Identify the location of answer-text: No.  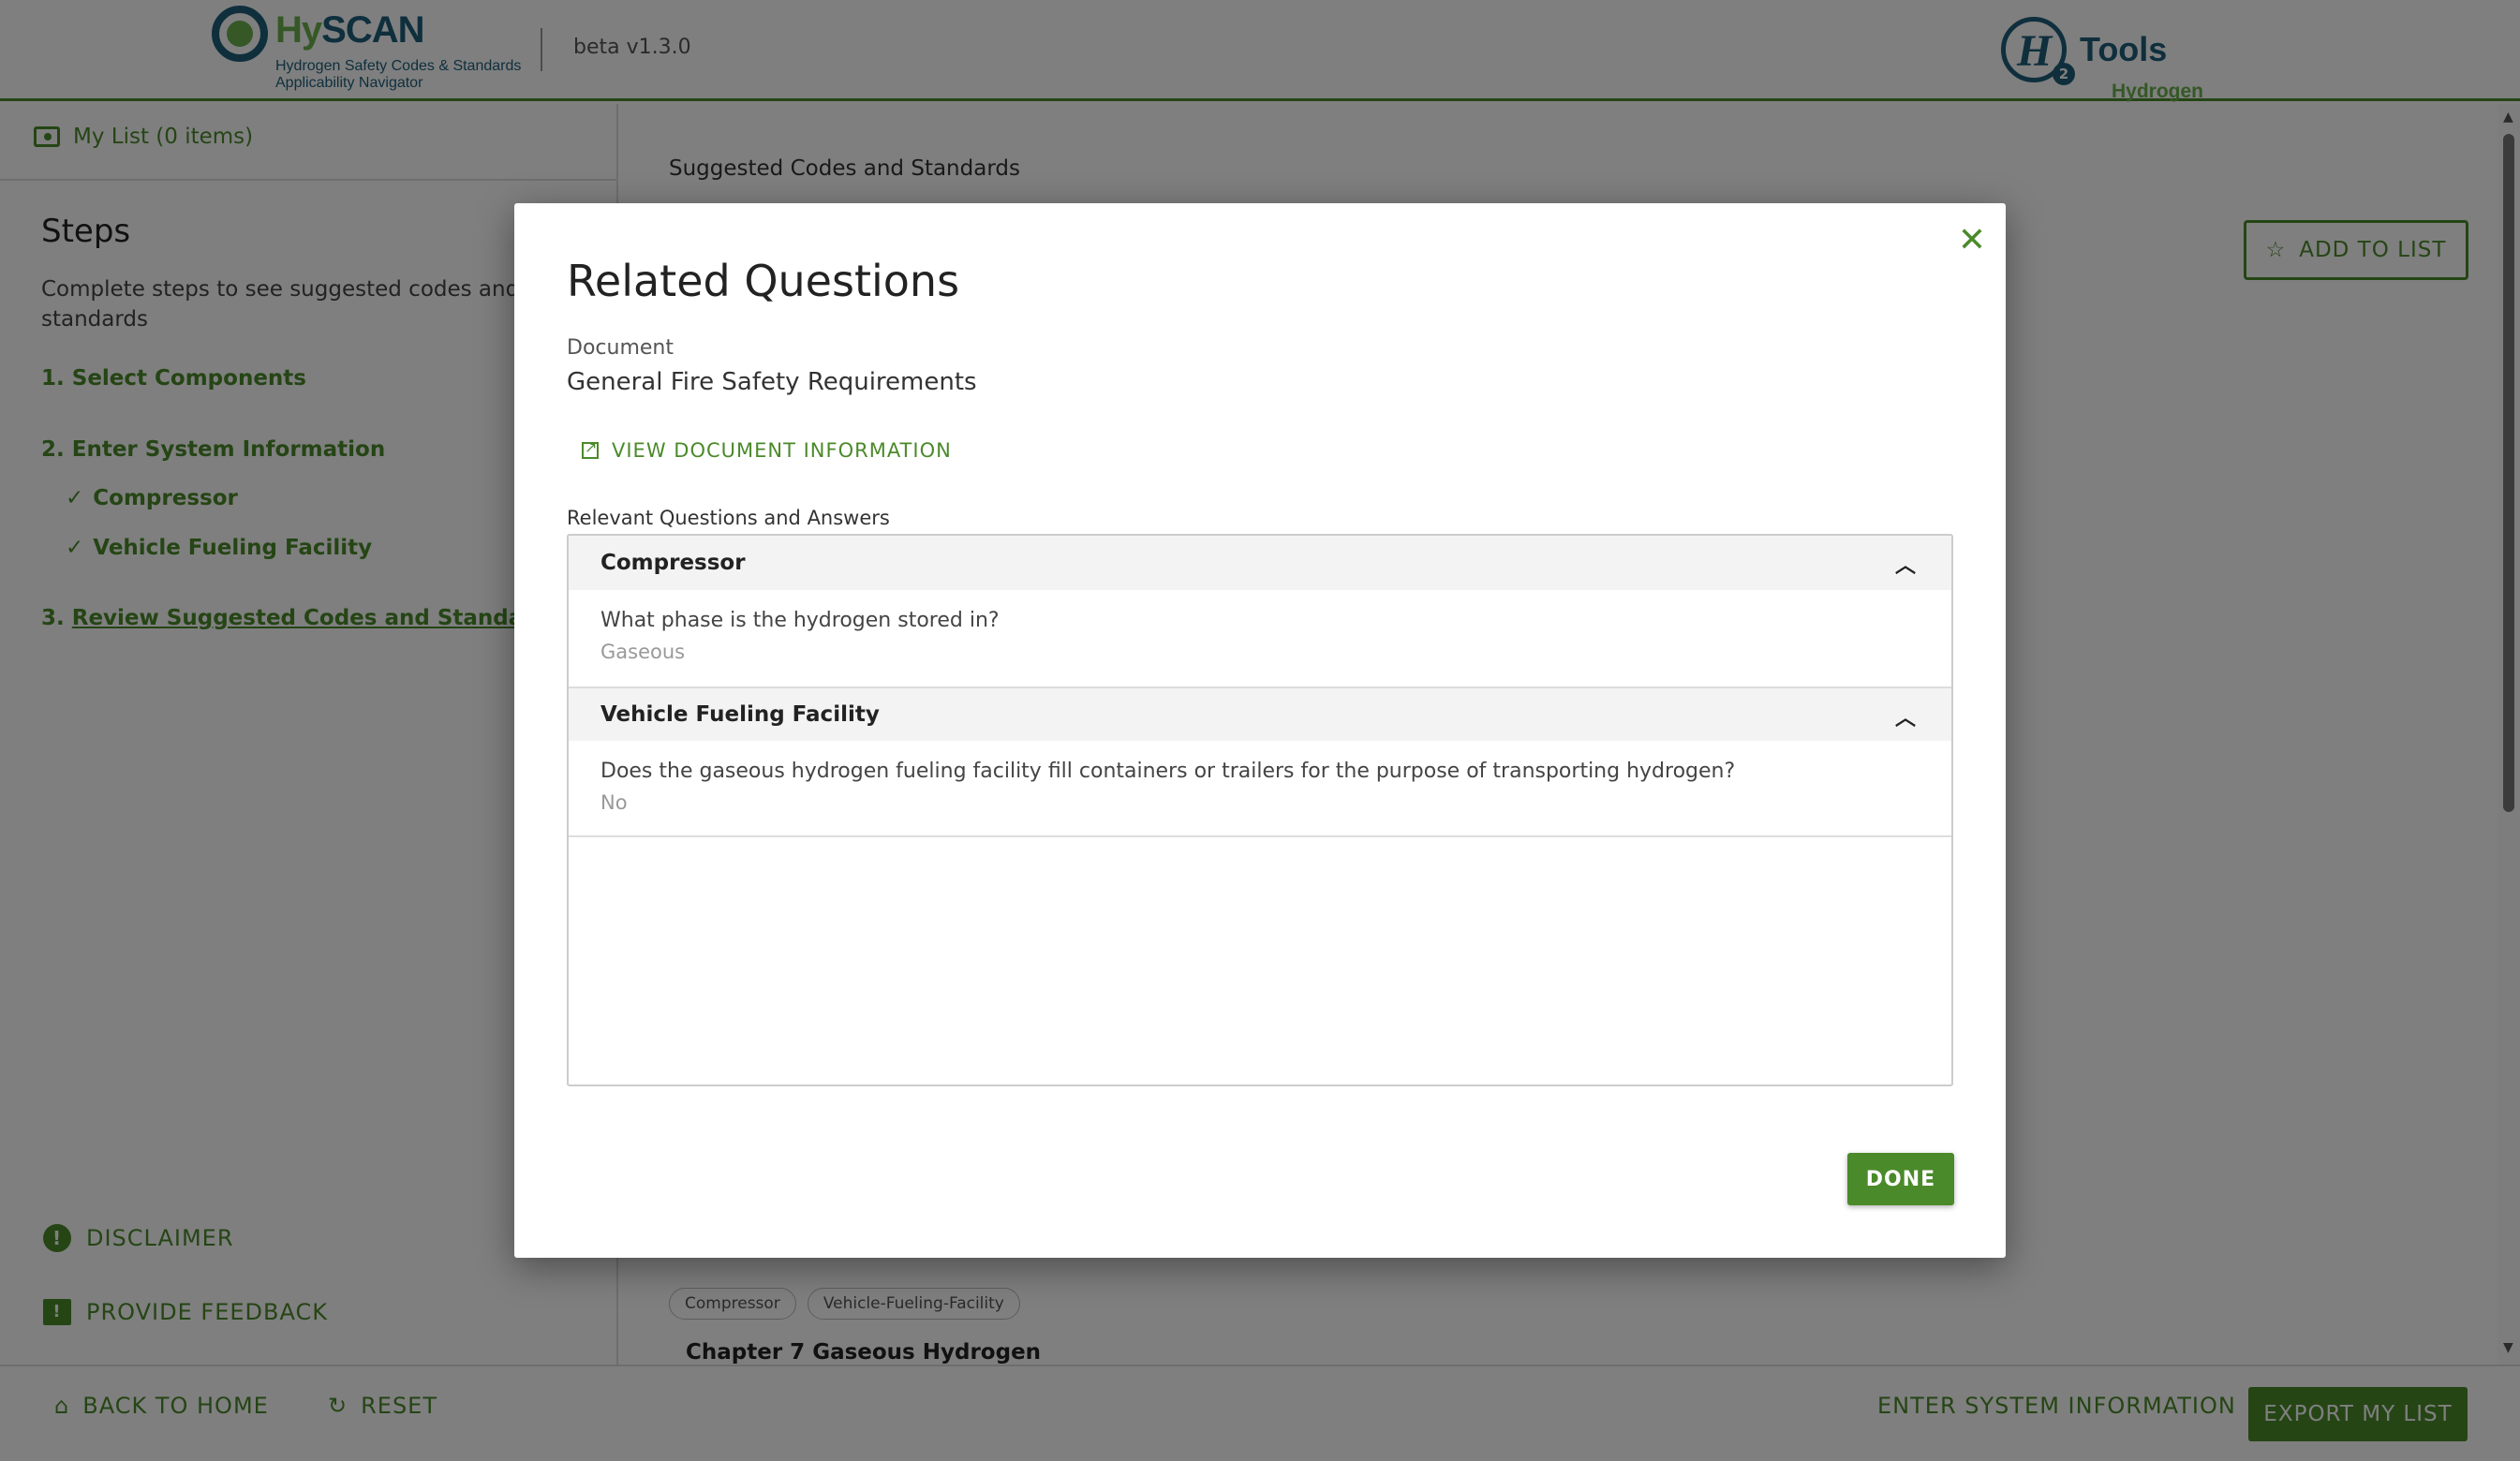
(614, 803).